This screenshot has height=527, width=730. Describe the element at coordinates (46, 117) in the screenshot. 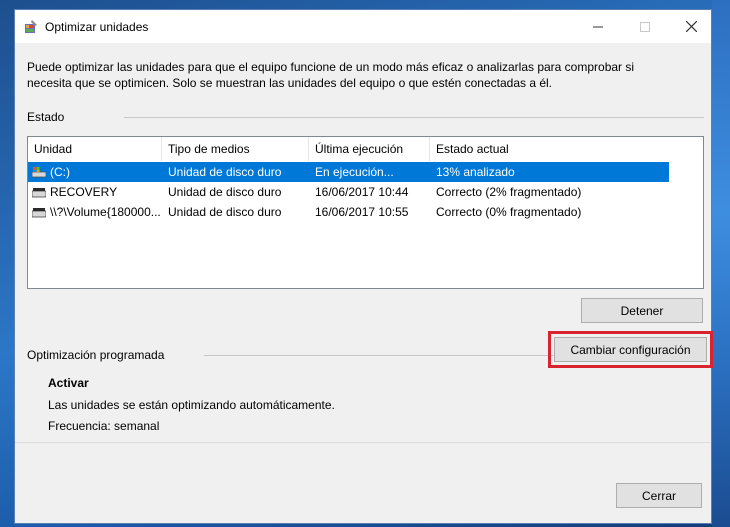

I see `status-section-label: Estado` at that location.